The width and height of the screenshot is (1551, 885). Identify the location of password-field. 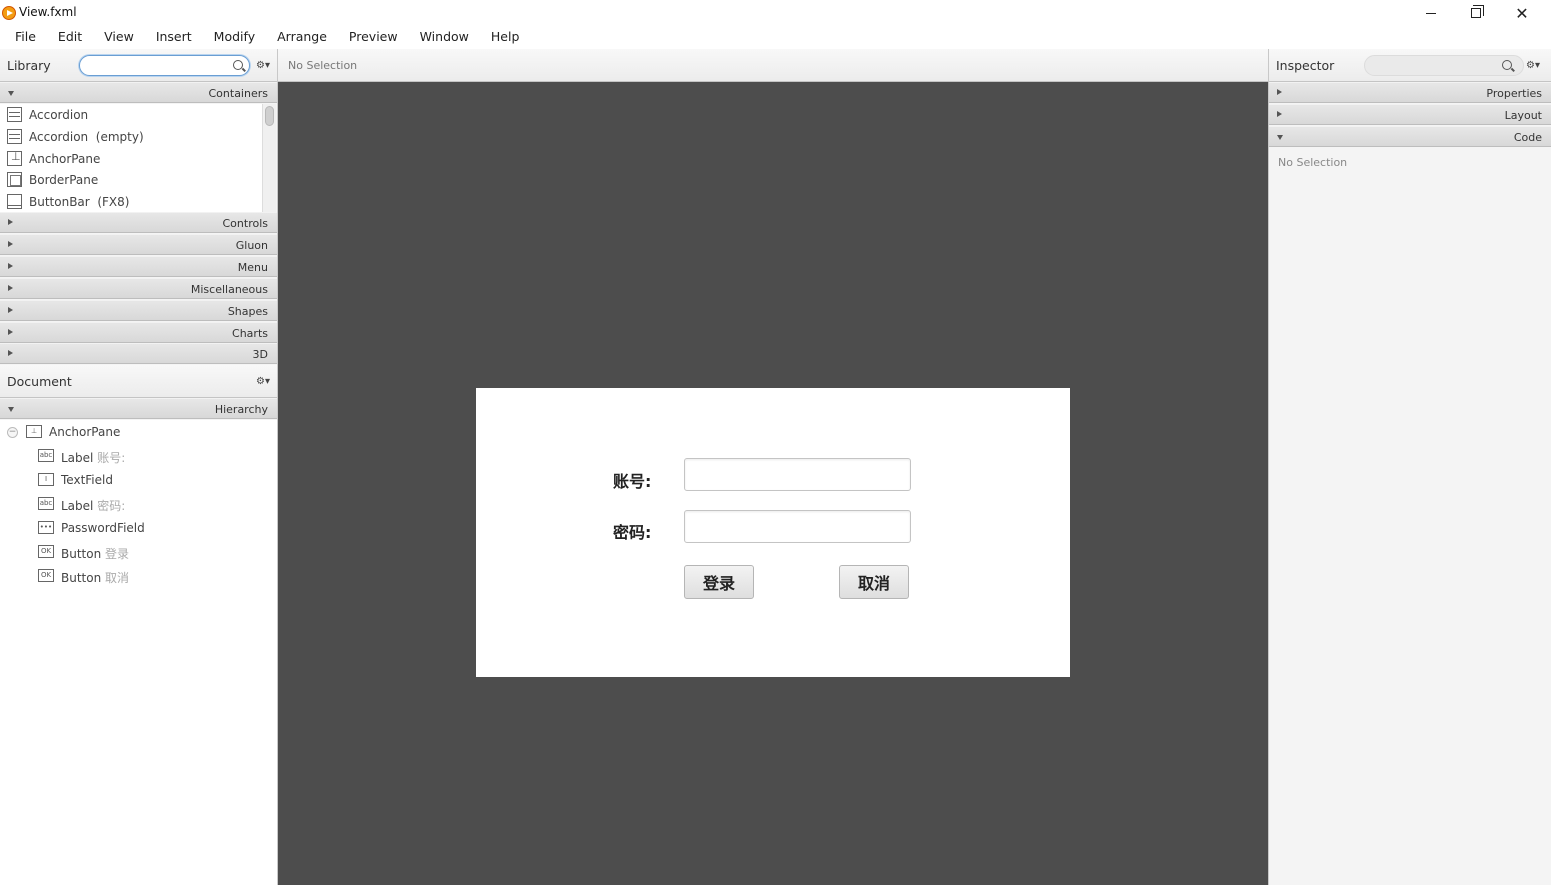
(797, 526).